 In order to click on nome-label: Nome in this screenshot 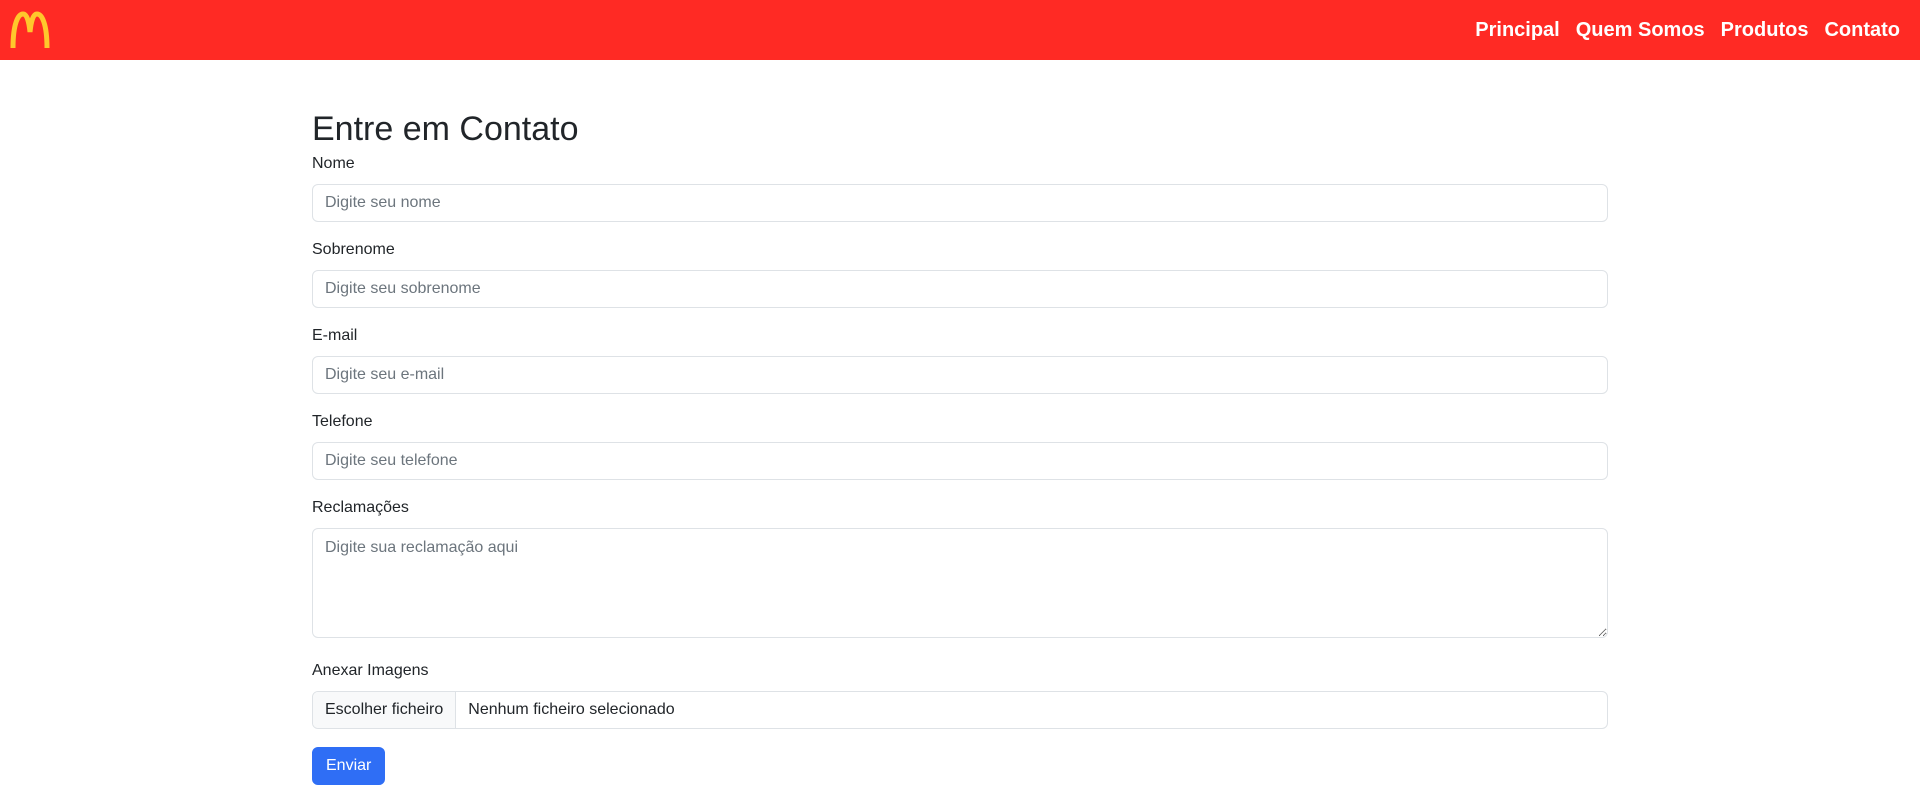, I will do `click(333, 163)`.